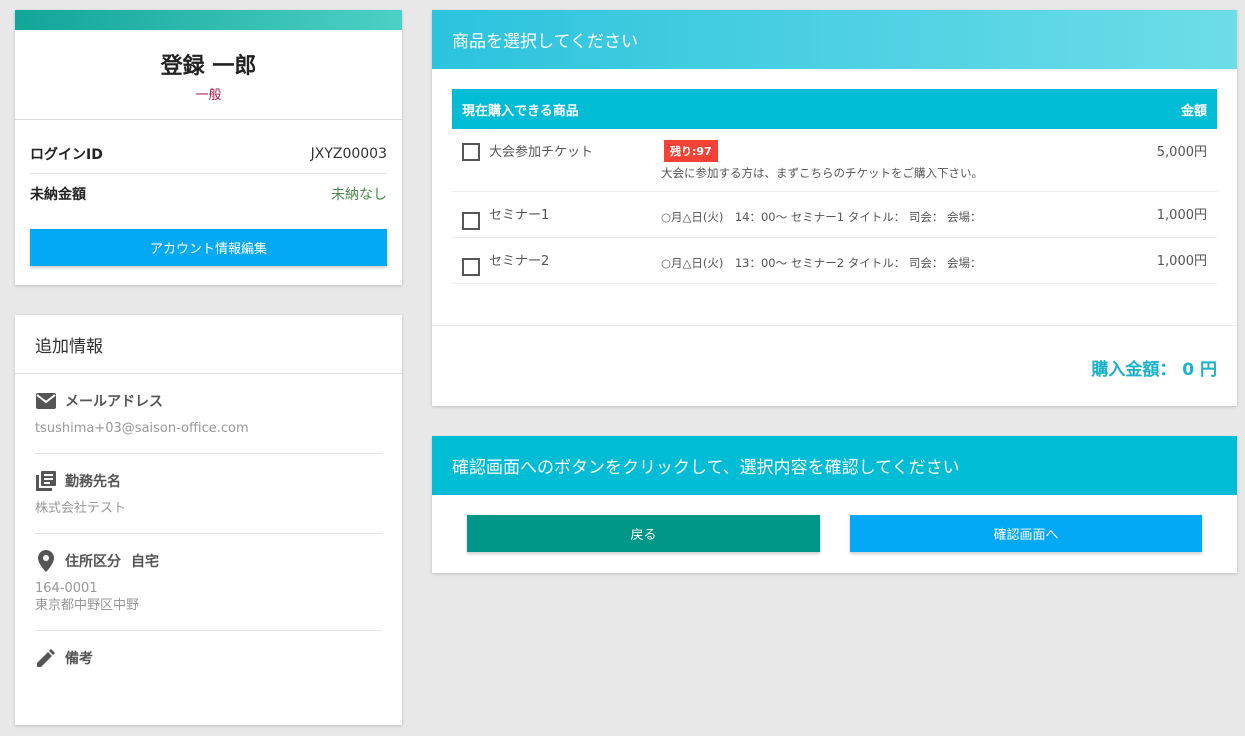 The width and height of the screenshot is (1245, 736). What do you see at coordinates (145, 562) in the screenshot?
I see `address-type: 自宅` at bounding box center [145, 562].